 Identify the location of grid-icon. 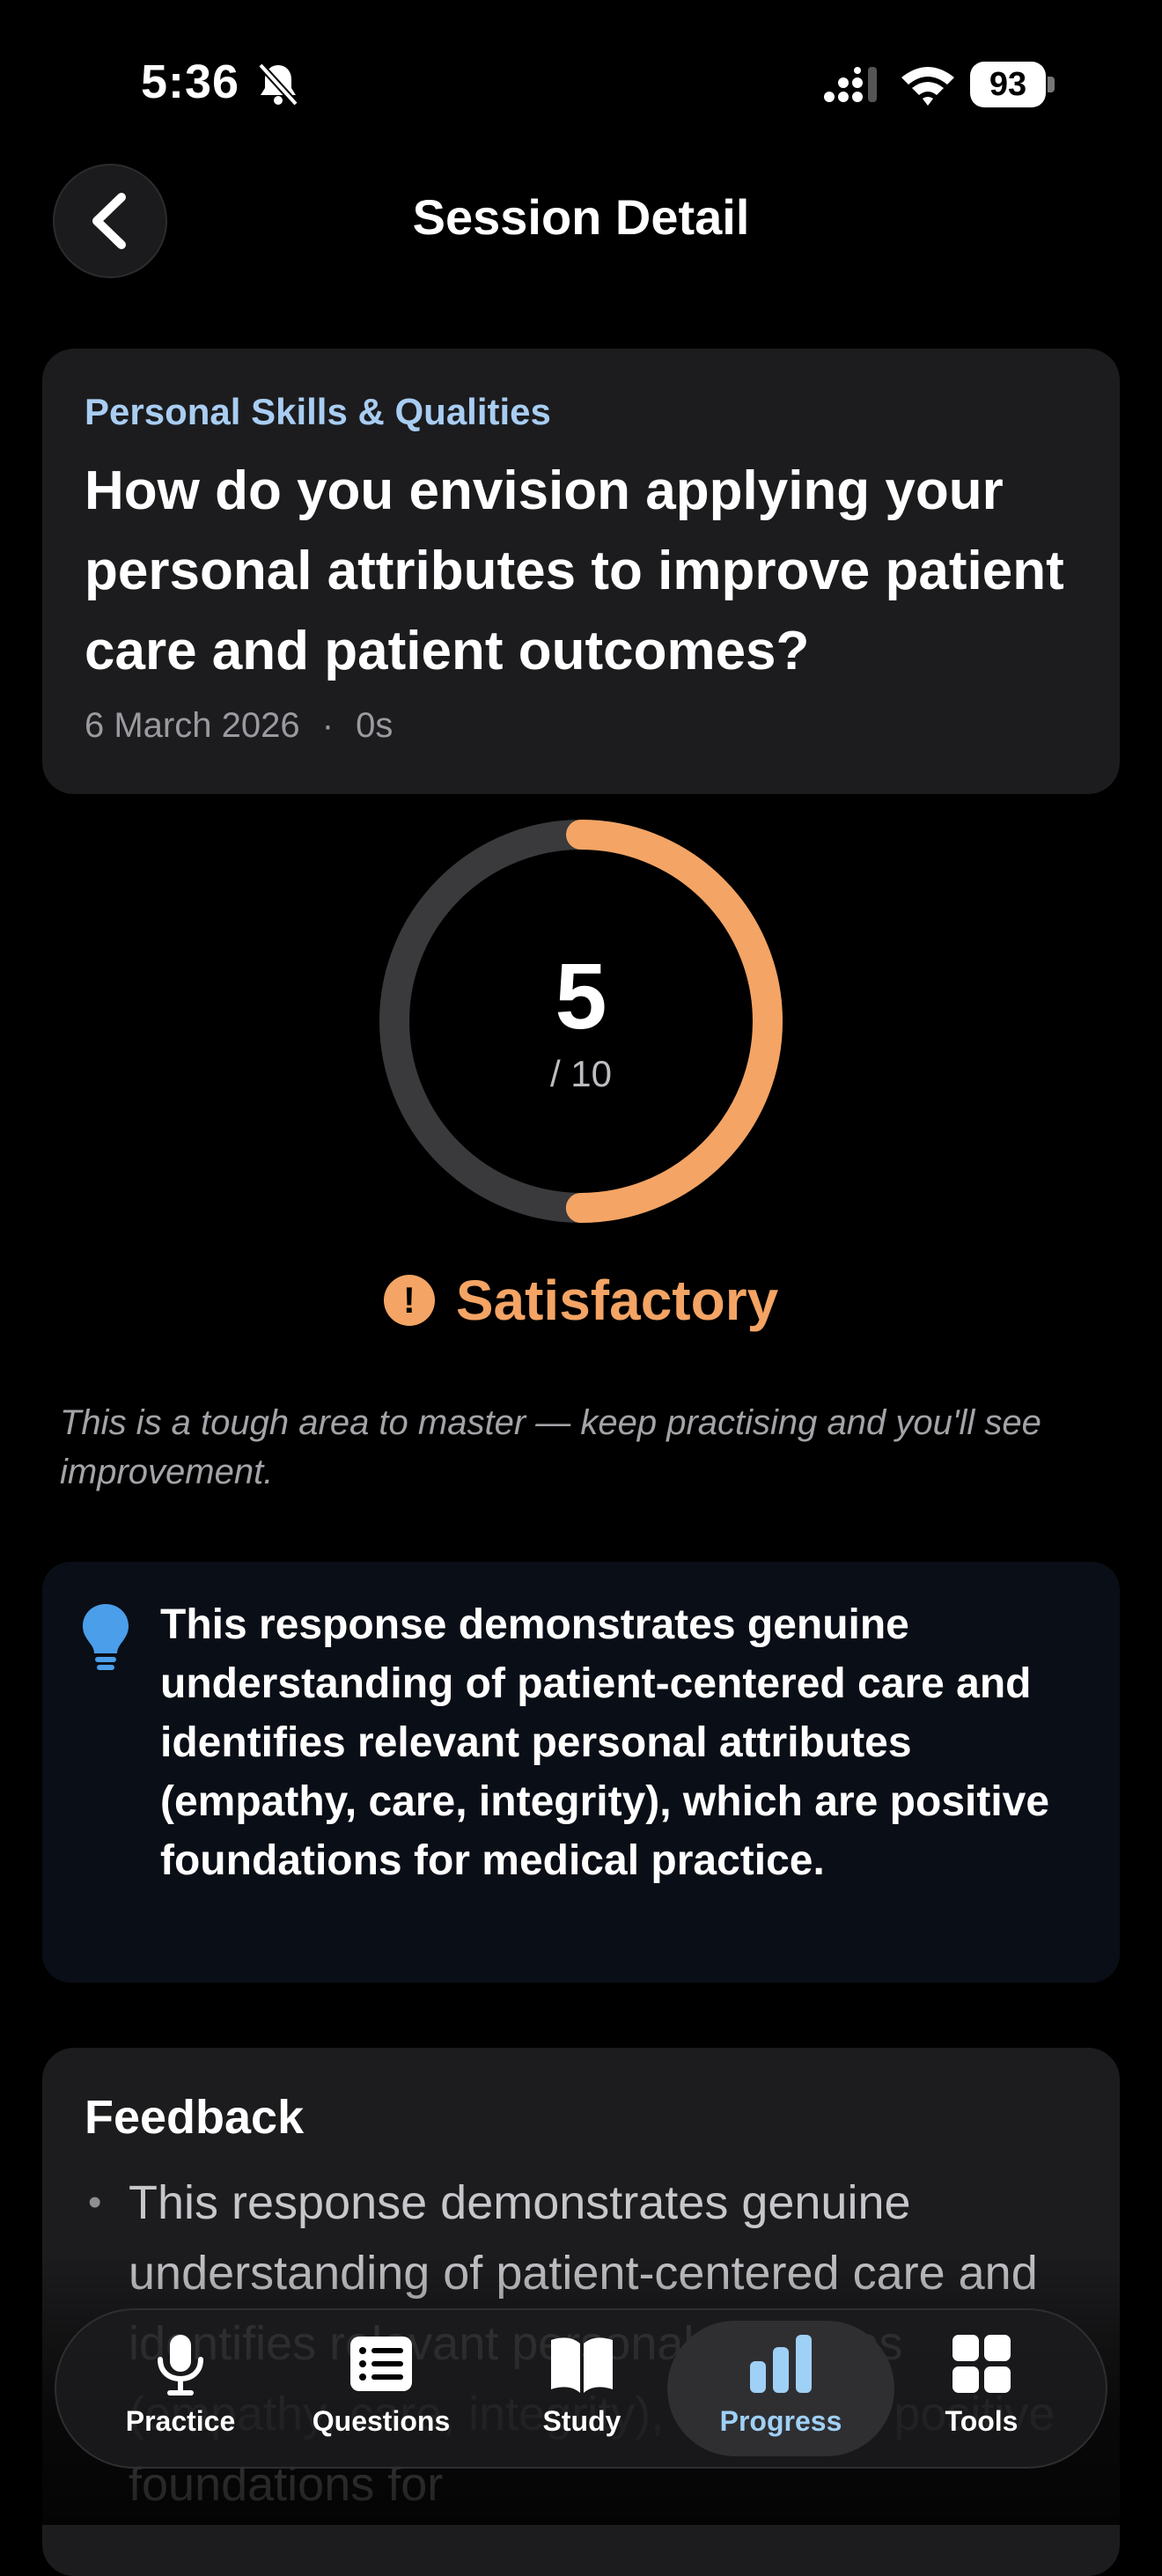
(981, 2364).